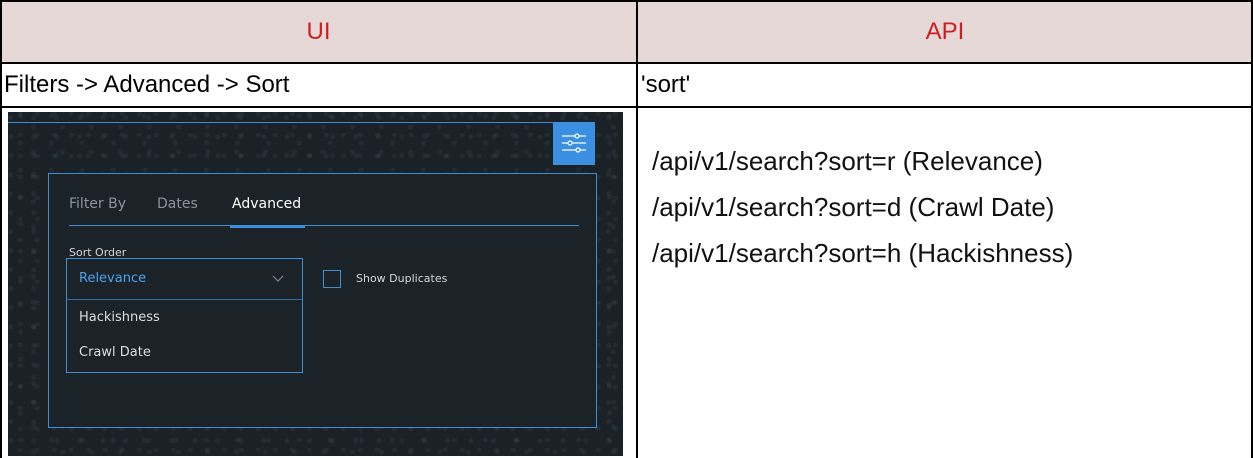 Image resolution: width=1253 pixels, height=458 pixels. Describe the element at coordinates (324, 225) in the screenshot. I see `tabs-divider` at that location.